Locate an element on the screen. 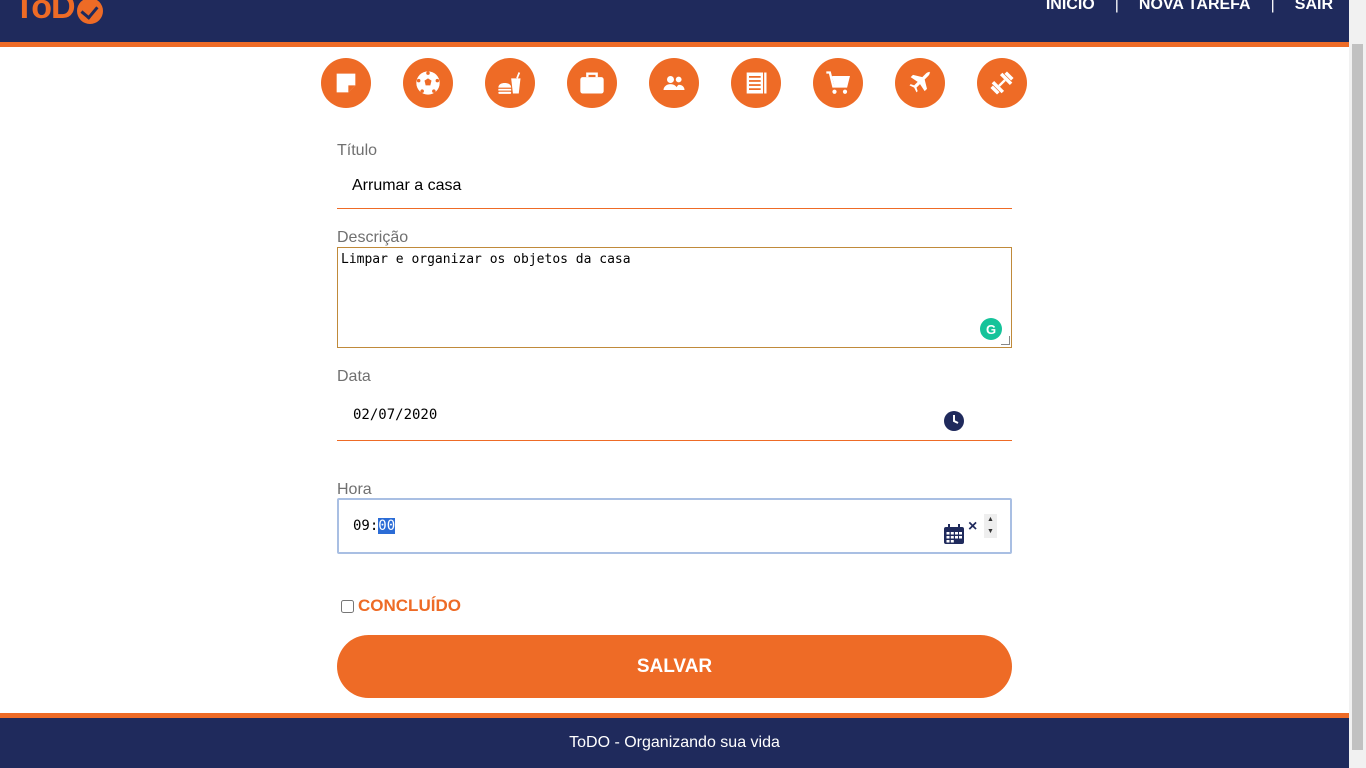  hora-input: 09:00 × ▲ ▼ is located at coordinates (674, 526).